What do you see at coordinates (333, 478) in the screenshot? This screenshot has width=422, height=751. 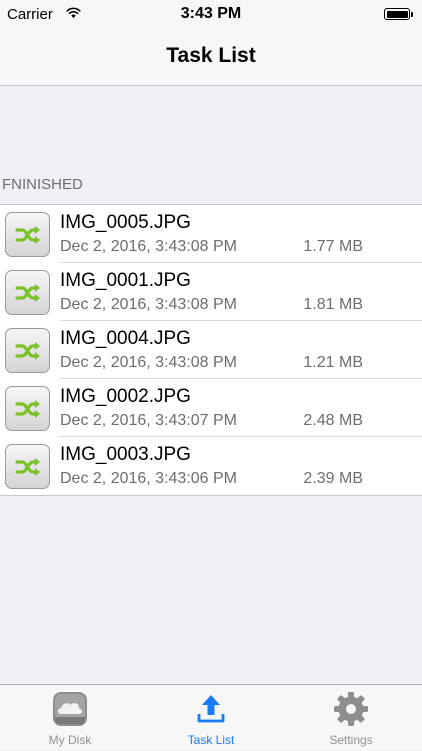 I see `file-size: 2.39 MB` at bounding box center [333, 478].